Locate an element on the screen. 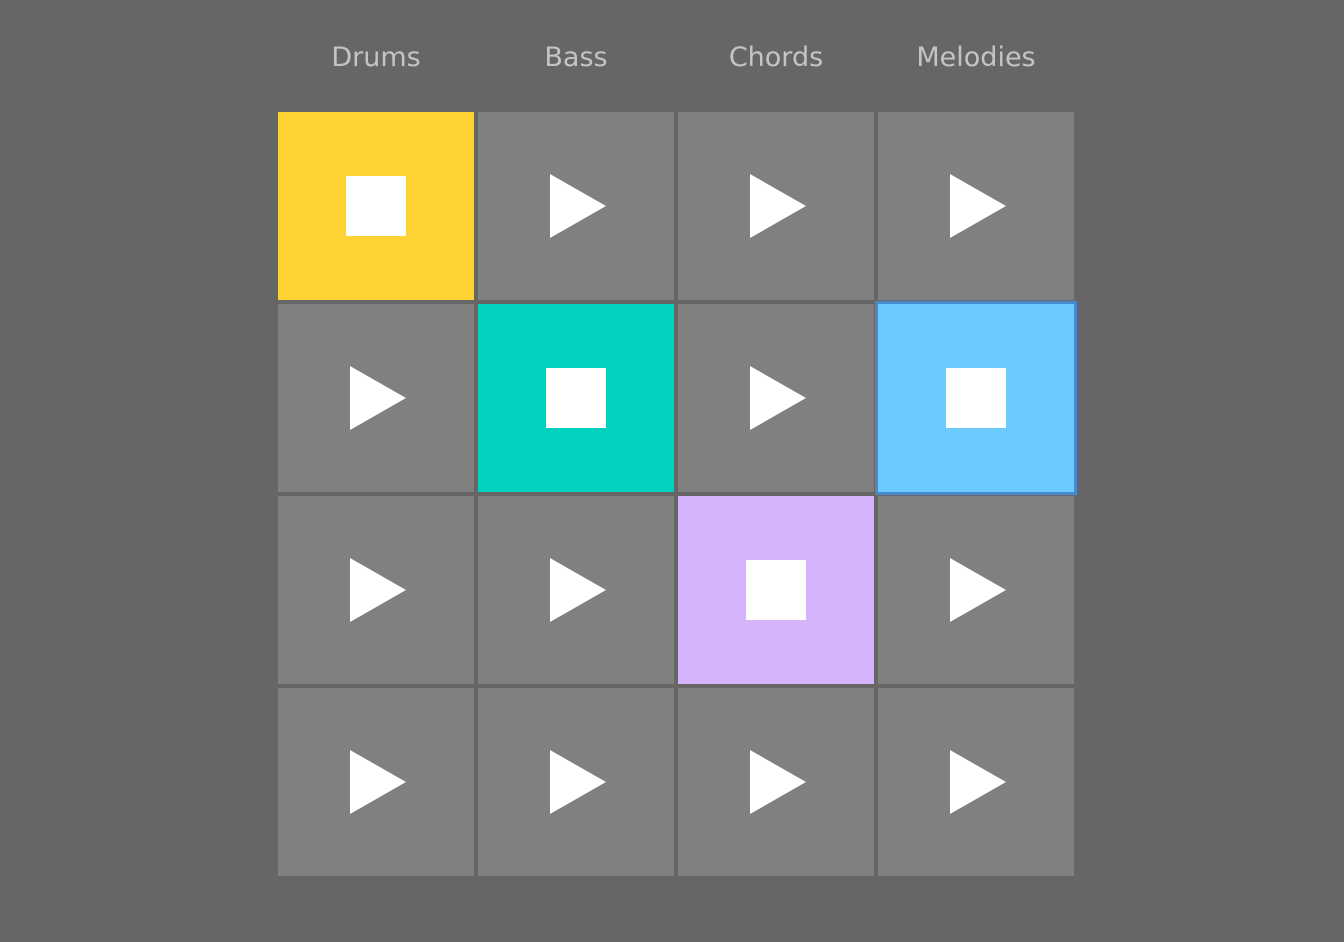 Image resolution: width=1344 pixels, height=942 pixels. column-header-melodies: Melodies is located at coordinates (976, 57).